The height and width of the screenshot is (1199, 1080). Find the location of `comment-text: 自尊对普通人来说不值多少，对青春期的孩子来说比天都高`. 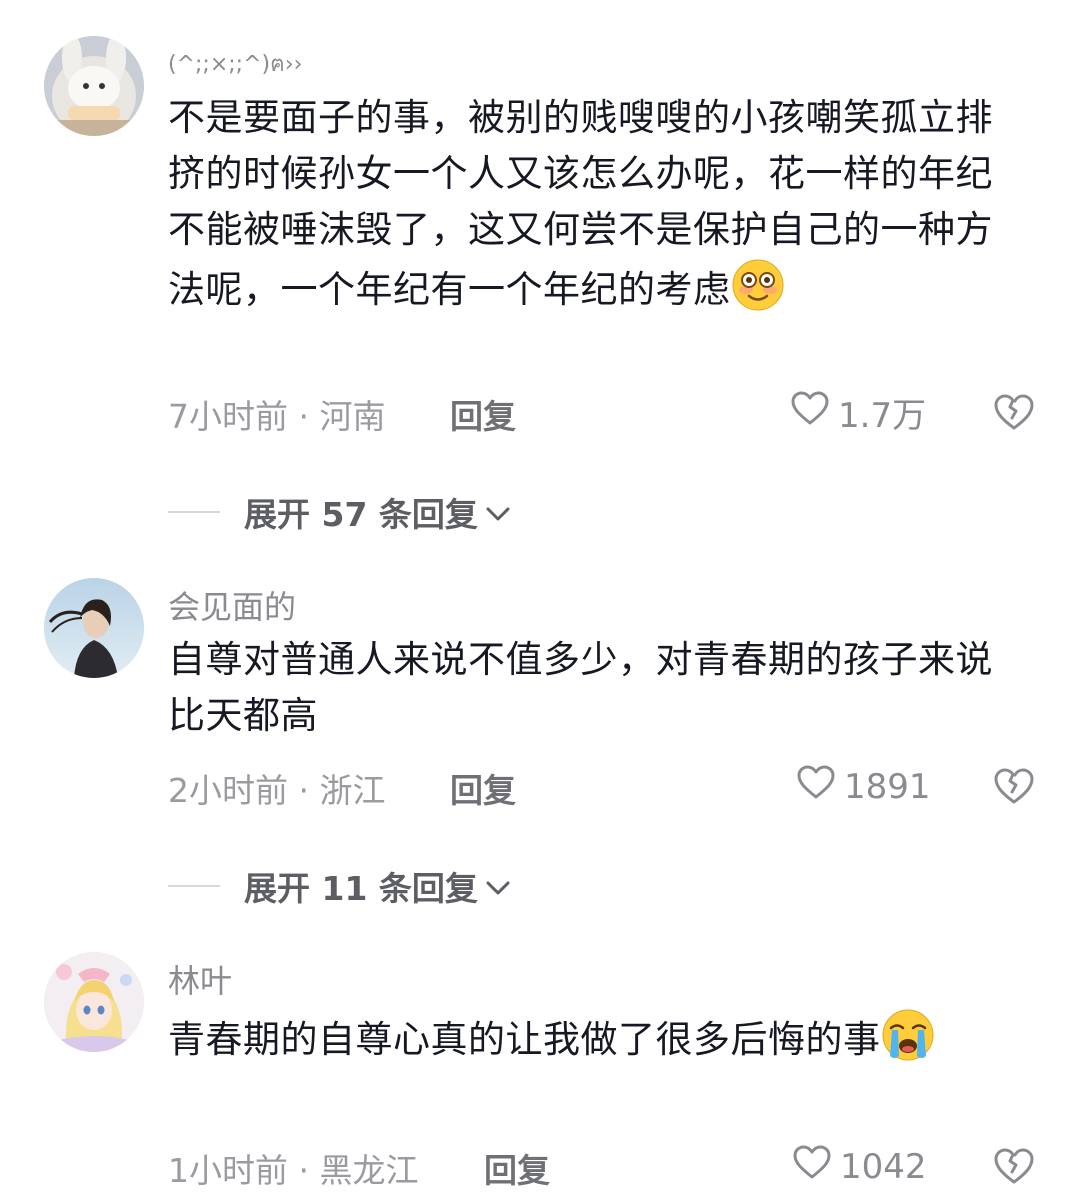

comment-text: 自尊对普通人来说不值多少，对青春期的孩子来说比天都高 is located at coordinates (580, 687).